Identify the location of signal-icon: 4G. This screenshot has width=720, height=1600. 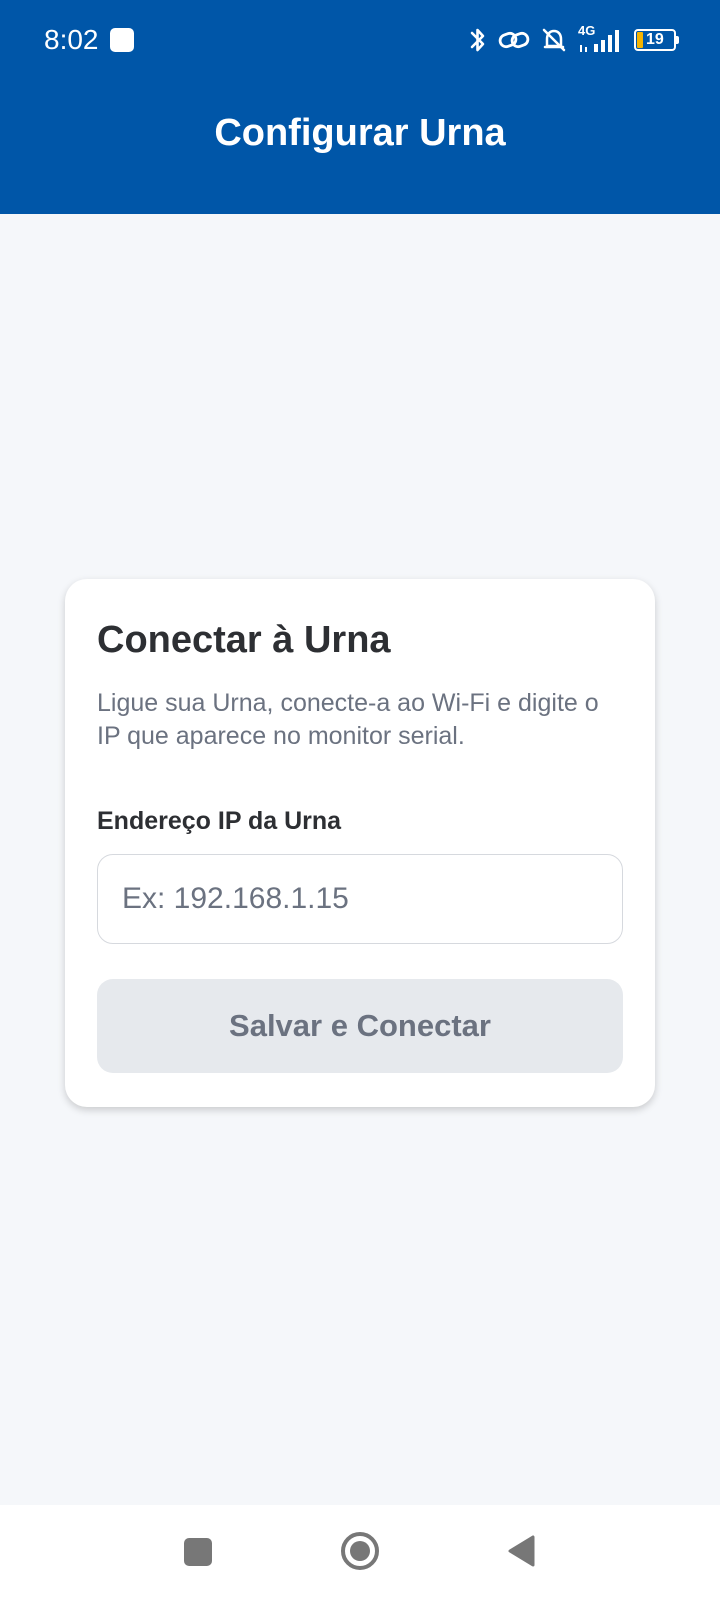
(601, 39).